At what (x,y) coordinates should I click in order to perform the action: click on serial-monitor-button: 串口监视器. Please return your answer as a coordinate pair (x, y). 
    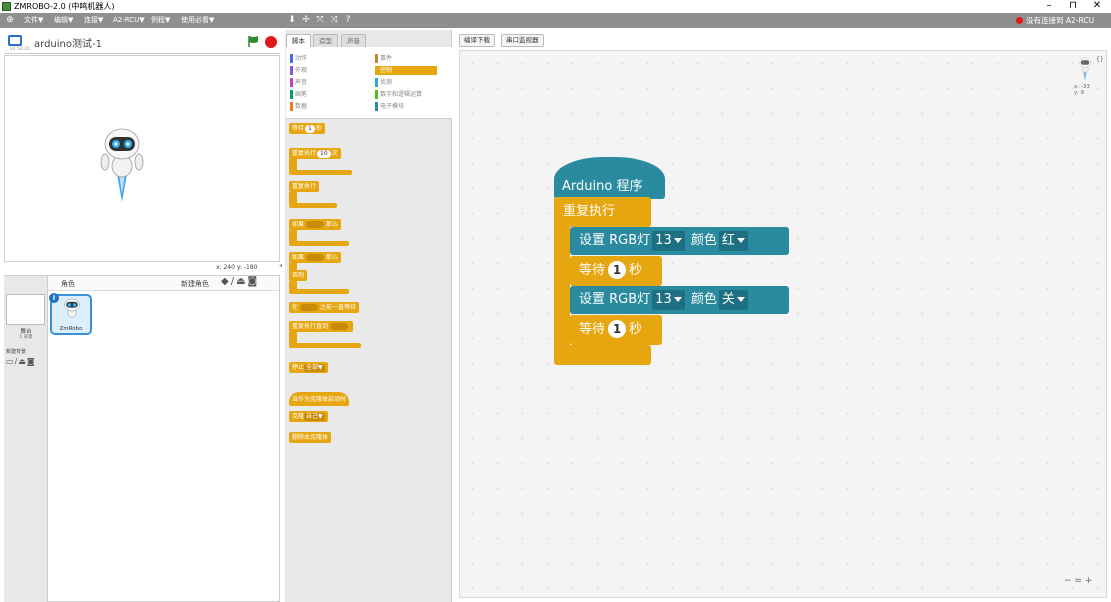
    Looking at the image, I should click on (522, 40).